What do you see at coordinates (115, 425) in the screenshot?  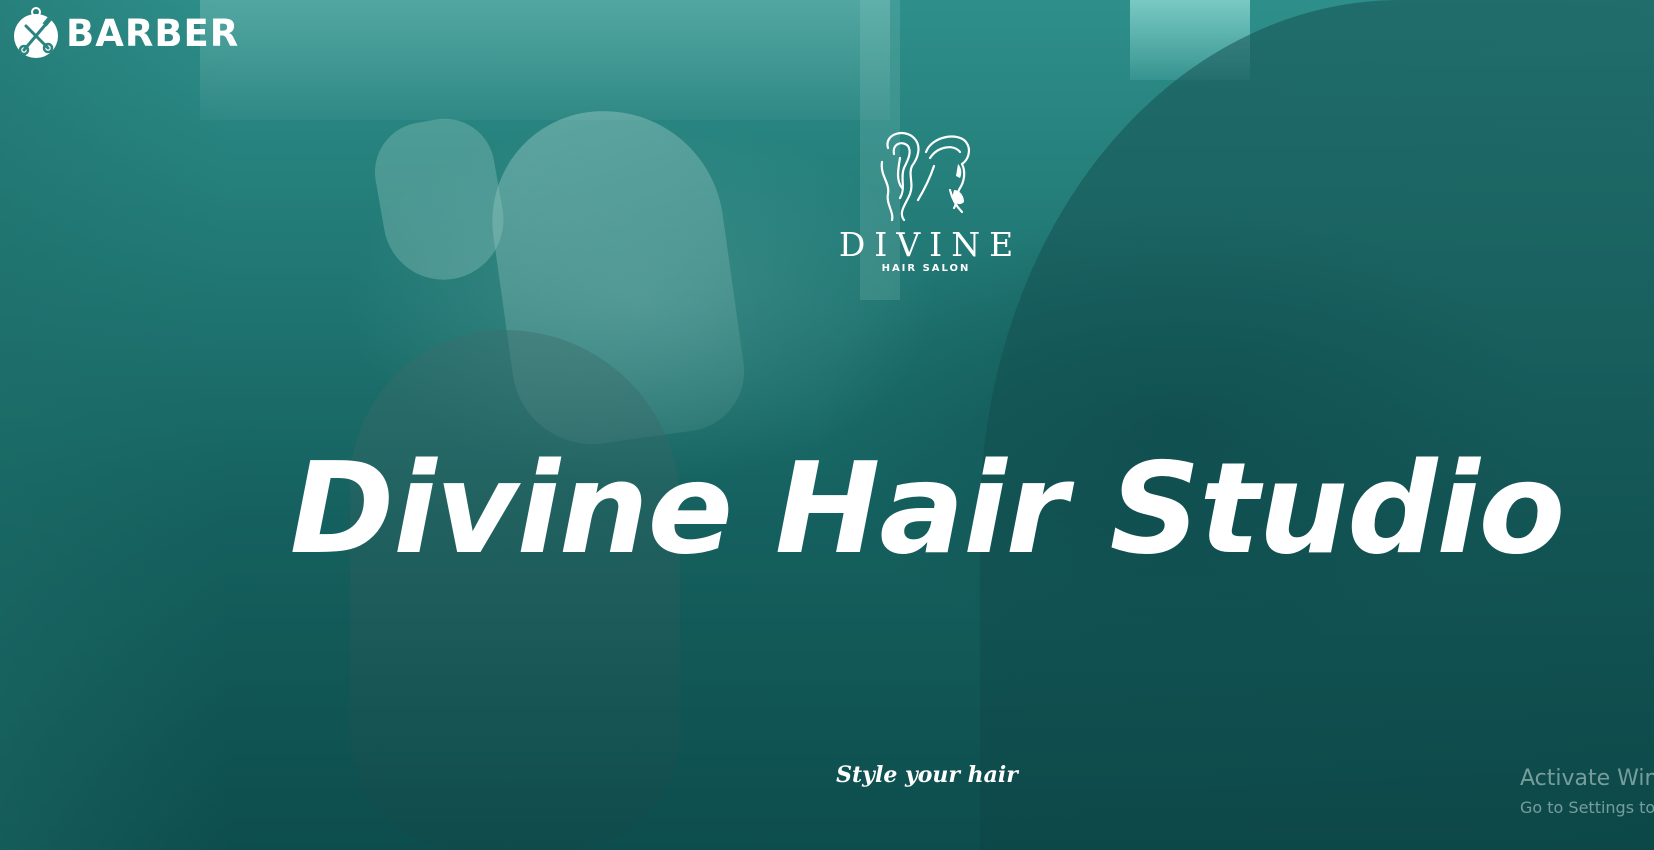 I see `background-vignette` at bounding box center [115, 425].